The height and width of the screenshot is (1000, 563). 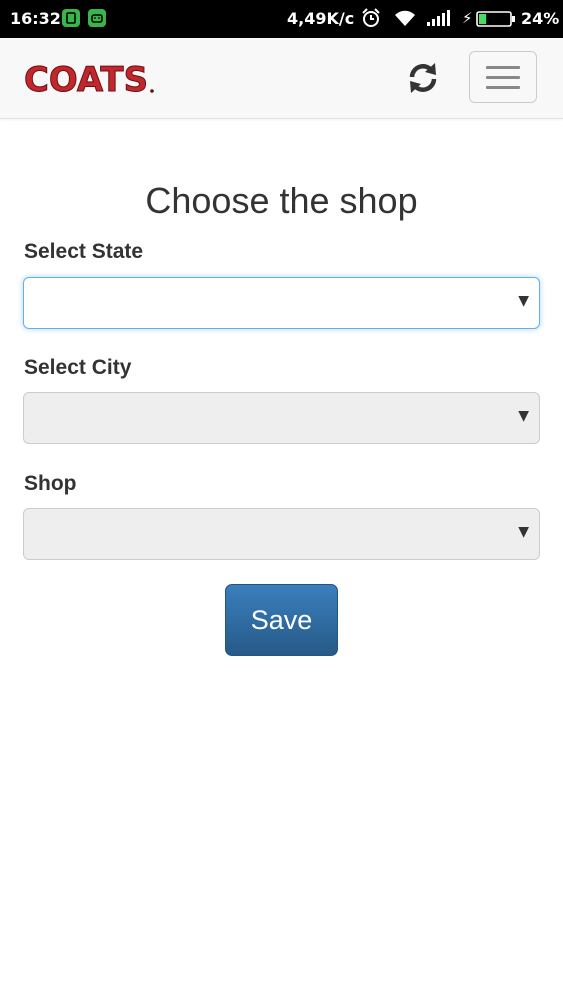 I want to click on state-label: Select State, so click(x=84, y=251).